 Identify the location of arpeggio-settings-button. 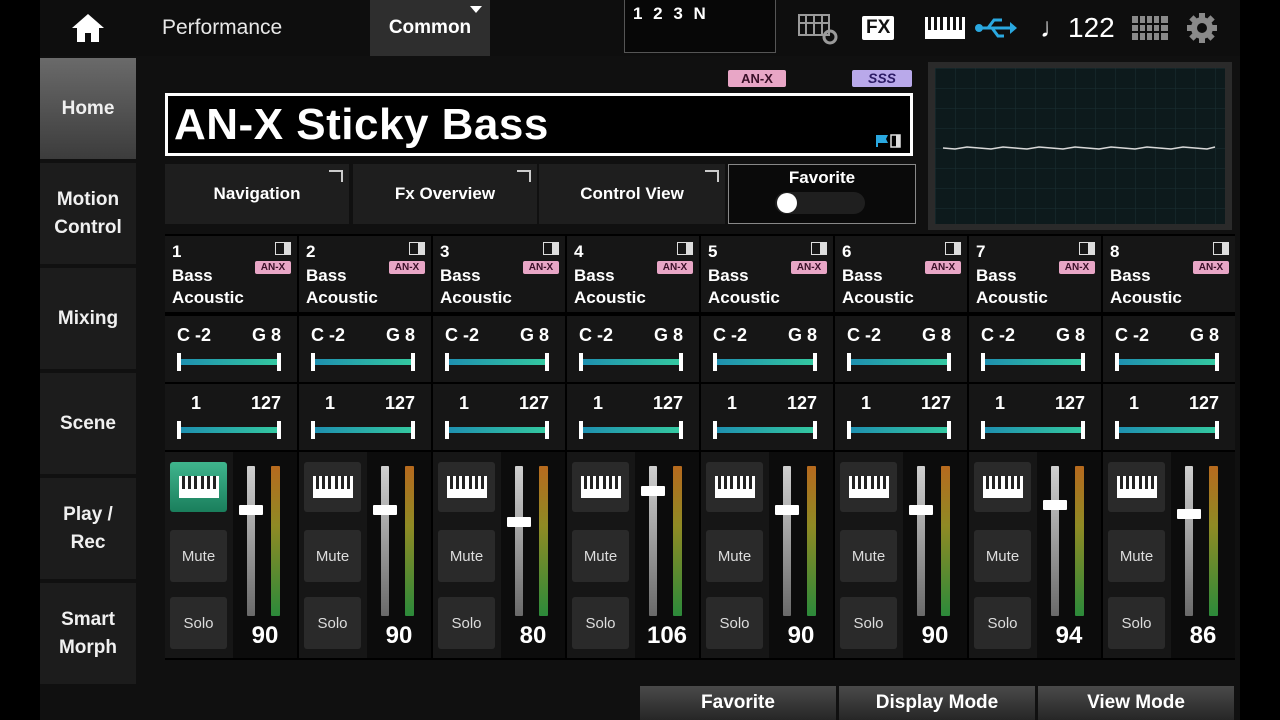
(819, 28).